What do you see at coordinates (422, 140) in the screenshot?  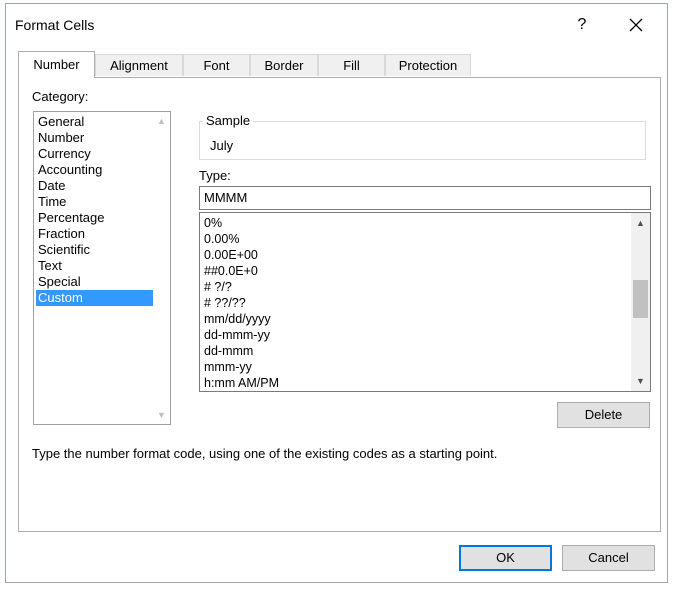 I see `sample-group` at bounding box center [422, 140].